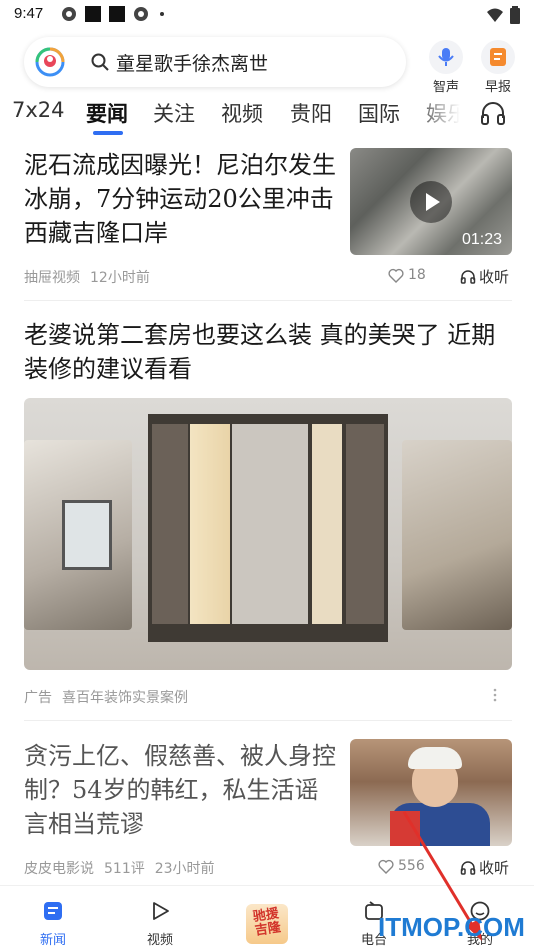 This screenshot has height=950, width=534. Describe the element at coordinates (182, 199) in the screenshot. I see `news-title-1: 泥石流成因曝光！尼泊尔发生冰崩，7分钟运动20公里冲击西藏吉隆口岸` at that location.